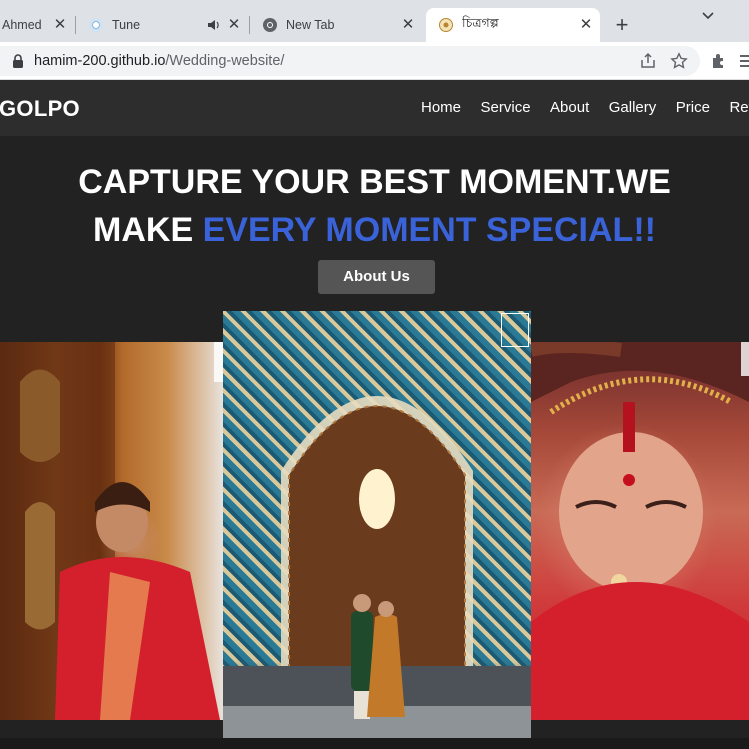 The image size is (749, 749). Describe the element at coordinates (679, 61) in the screenshot. I see `star-icon` at that location.